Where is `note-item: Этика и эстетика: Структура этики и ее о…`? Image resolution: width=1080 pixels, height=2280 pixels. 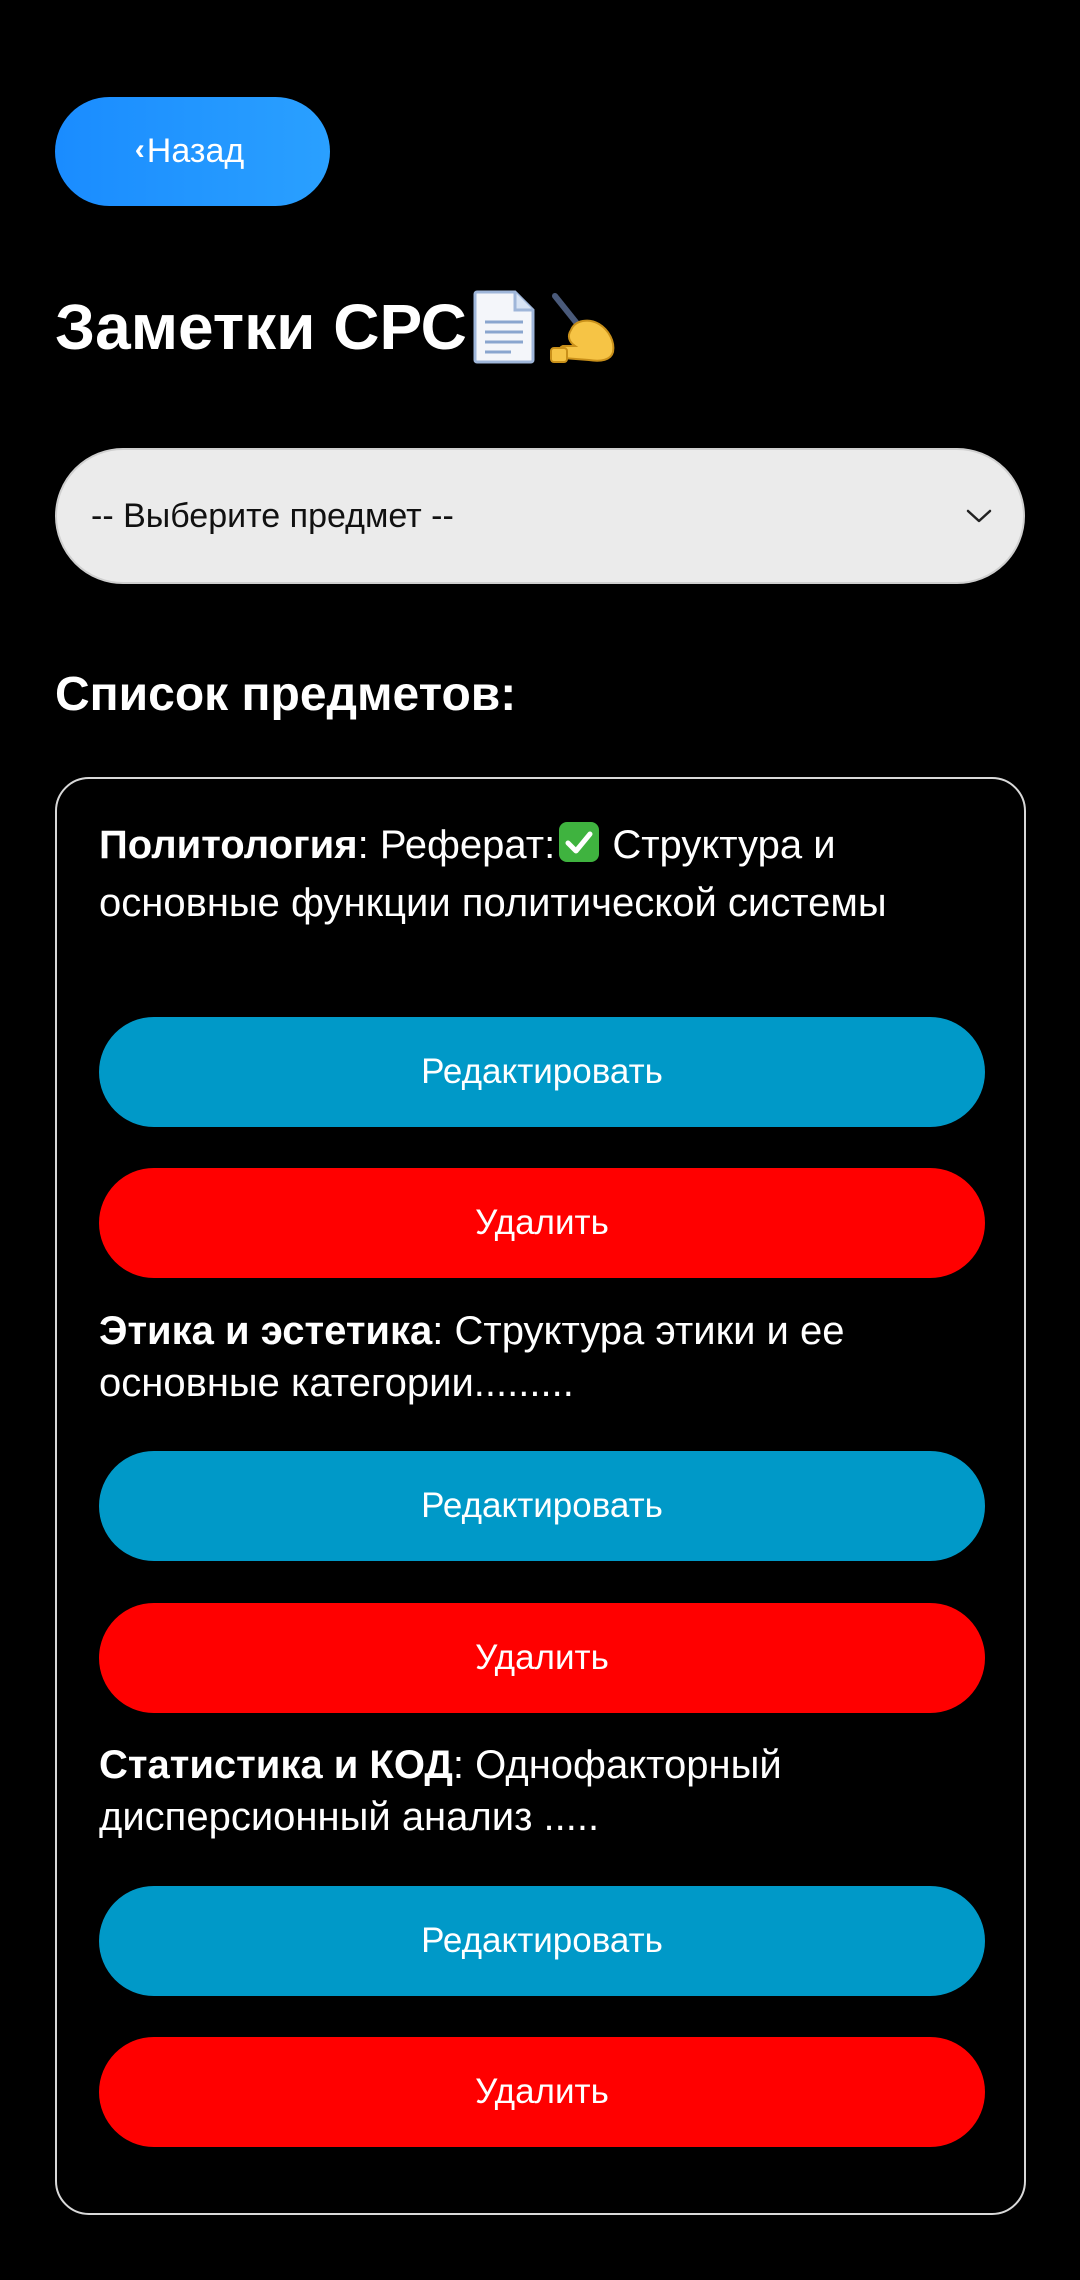 note-item: Этика и эстетика: Структура этики и ее о… is located at coordinates (472, 1357).